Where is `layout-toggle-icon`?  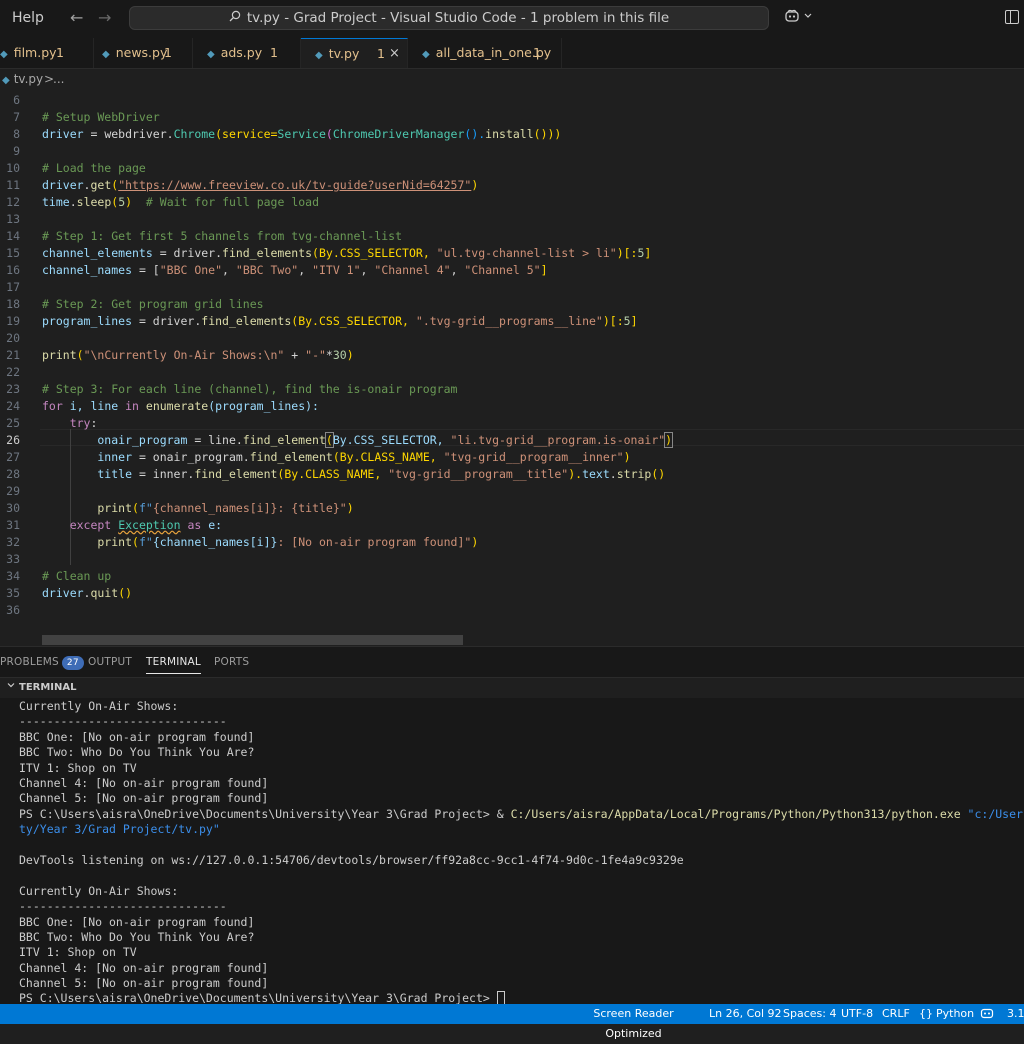 layout-toggle-icon is located at coordinates (1012, 17).